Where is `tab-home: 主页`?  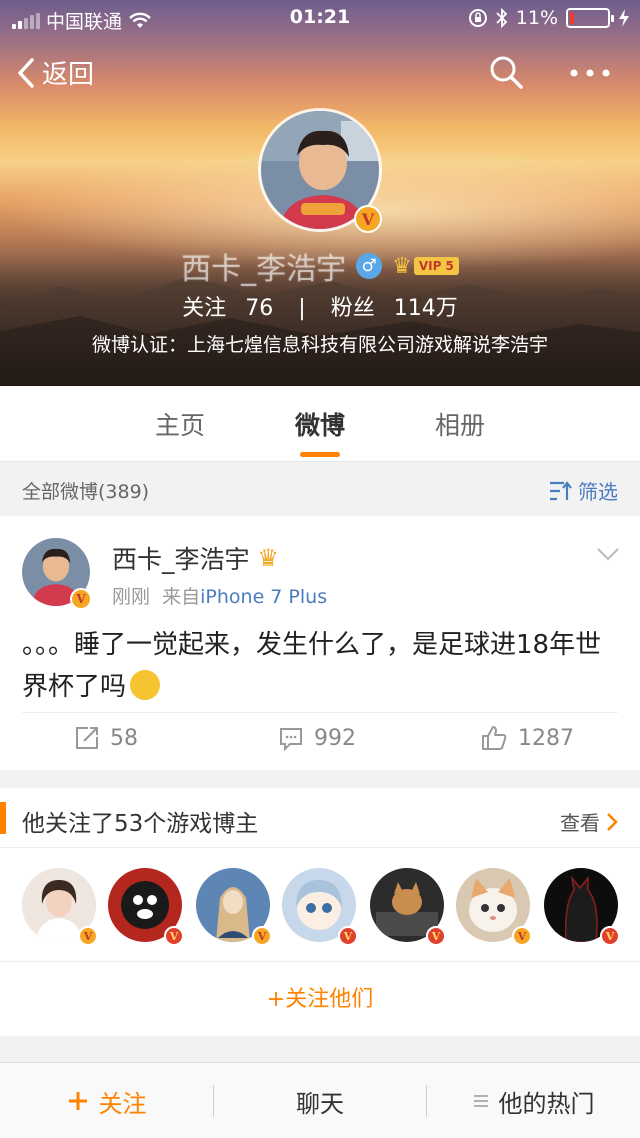
tab-home: 主页 is located at coordinates (180, 424).